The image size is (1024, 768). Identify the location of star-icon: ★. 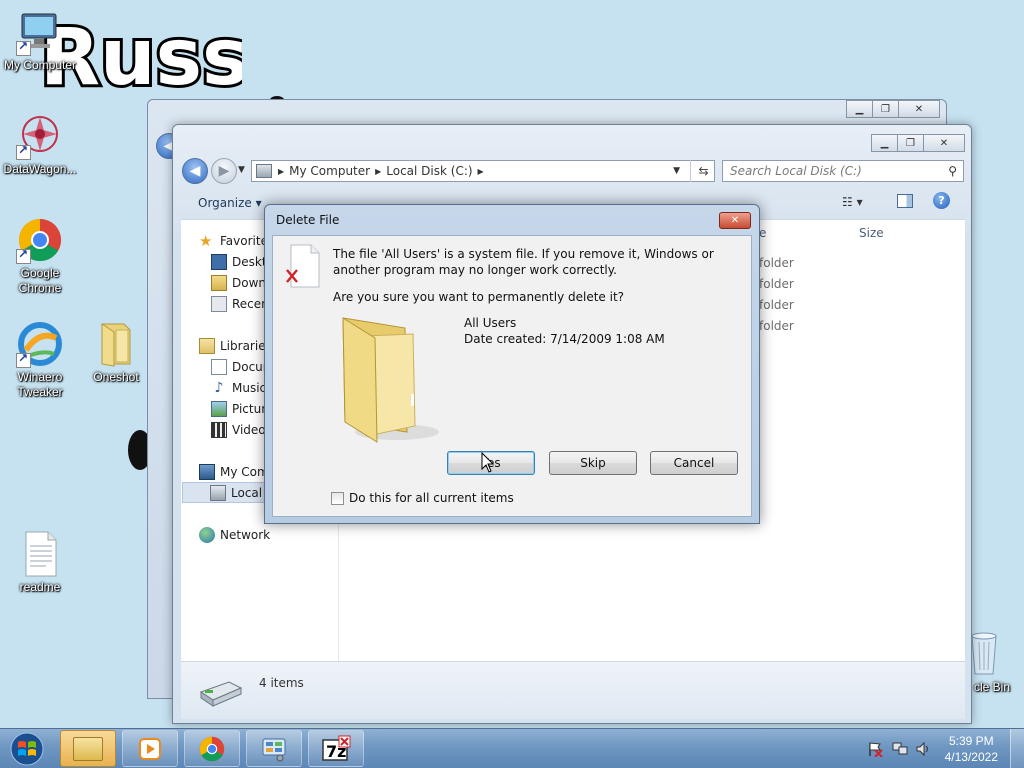
(206, 240).